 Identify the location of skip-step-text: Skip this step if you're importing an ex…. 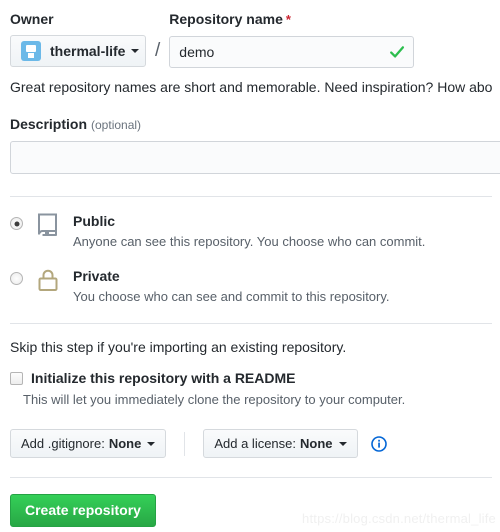
(178, 347).